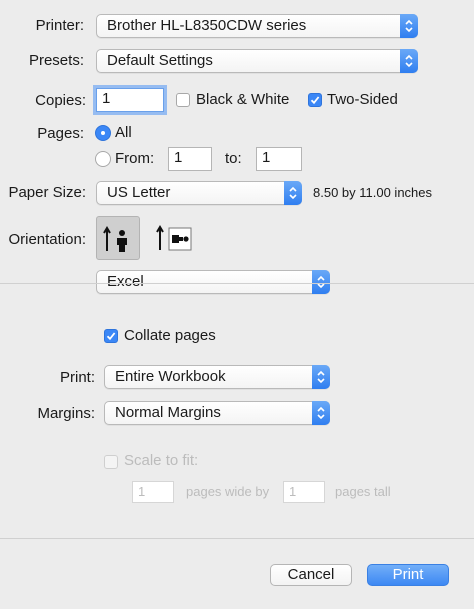 The width and height of the screenshot is (474, 609). Describe the element at coordinates (233, 158) in the screenshot. I see `pages-to-label: to:` at that location.